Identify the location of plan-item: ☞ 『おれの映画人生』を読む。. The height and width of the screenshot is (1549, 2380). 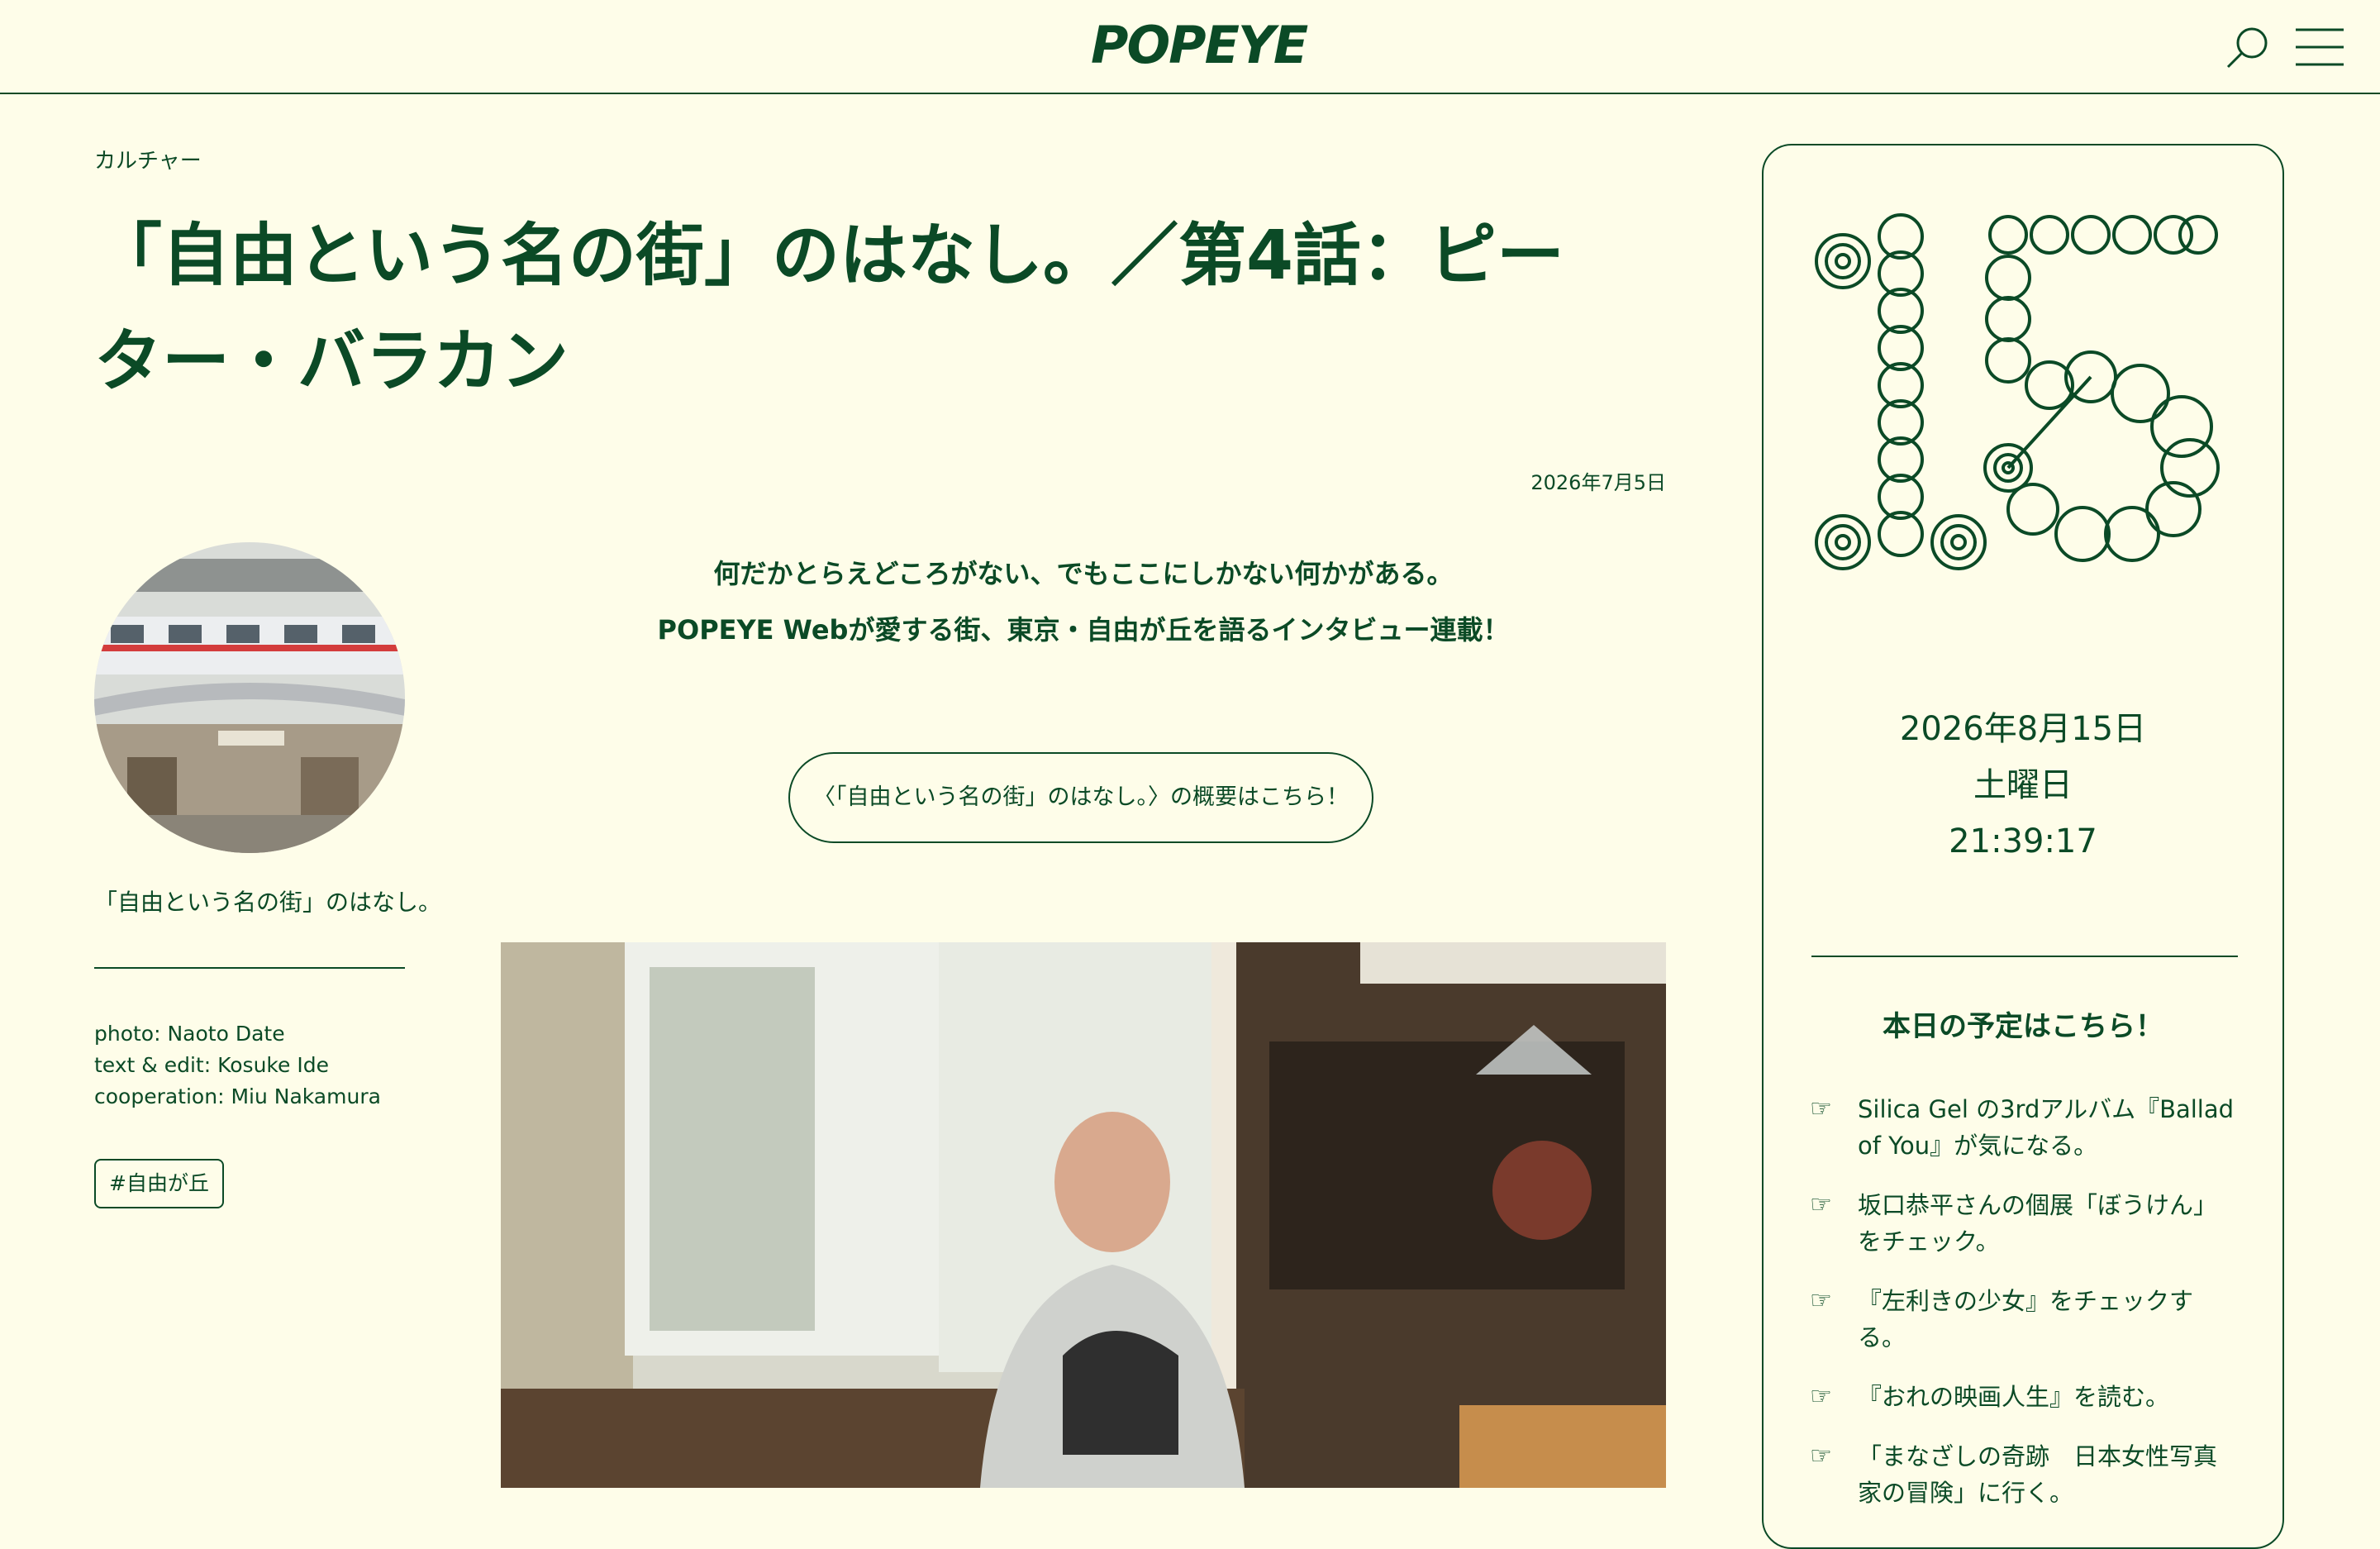
(2025, 1397).